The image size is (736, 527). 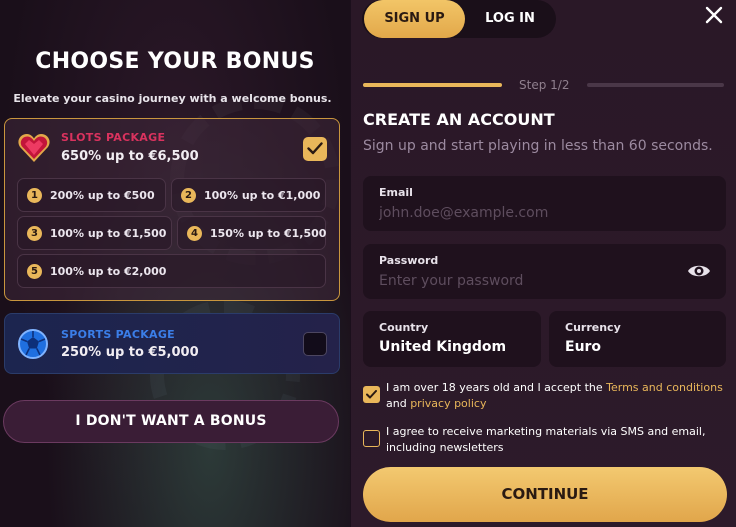 What do you see at coordinates (108, 271) in the screenshot?
I see `tier-amount: 100% up to €2,000` at bounding box center [108, 271].